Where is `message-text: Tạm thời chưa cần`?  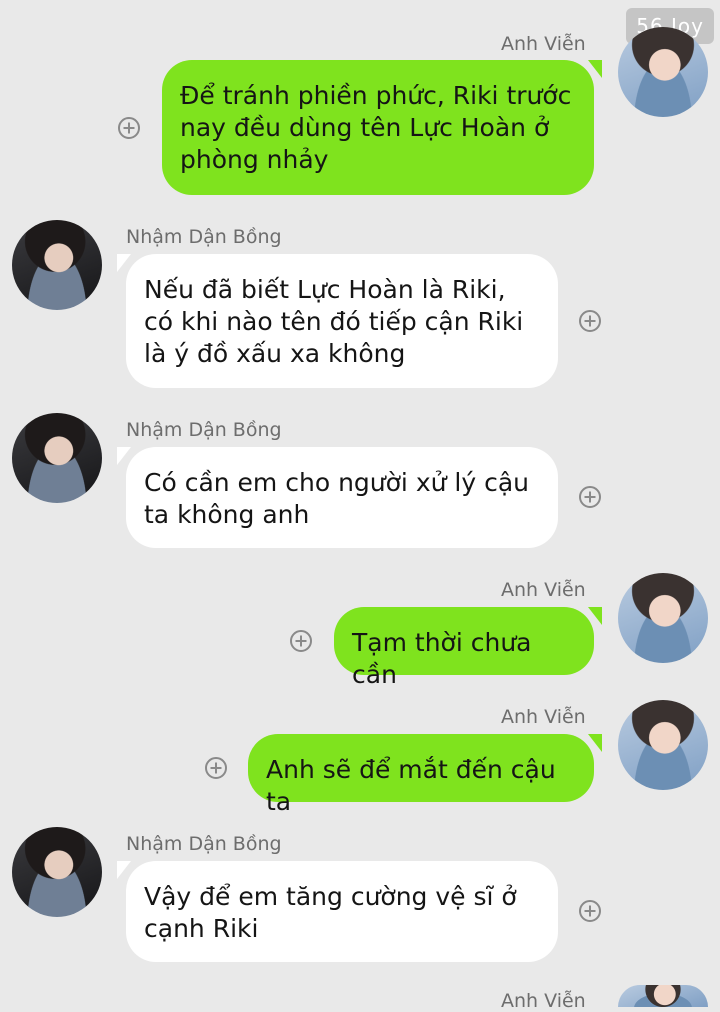
message-text: Tạm thời chưa cần is located at coordinates (446, 658).